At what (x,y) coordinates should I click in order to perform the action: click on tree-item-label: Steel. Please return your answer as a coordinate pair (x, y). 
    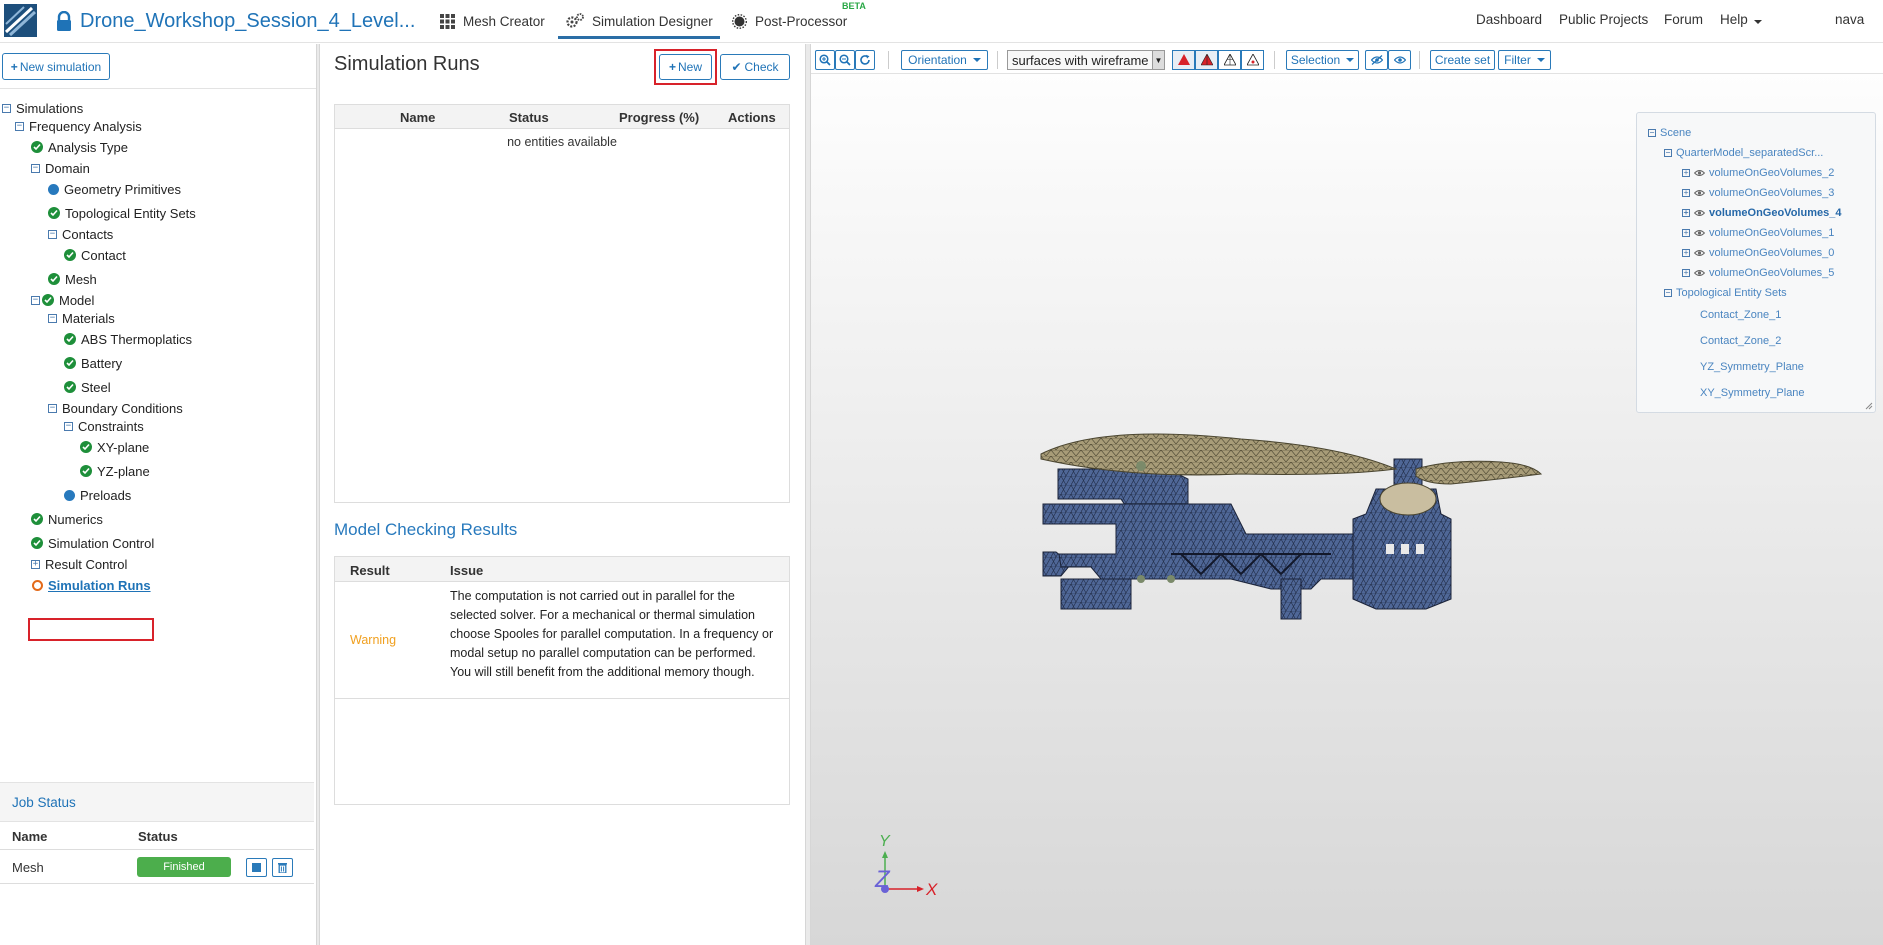
    Looking at the image, I should click on (96, 387).